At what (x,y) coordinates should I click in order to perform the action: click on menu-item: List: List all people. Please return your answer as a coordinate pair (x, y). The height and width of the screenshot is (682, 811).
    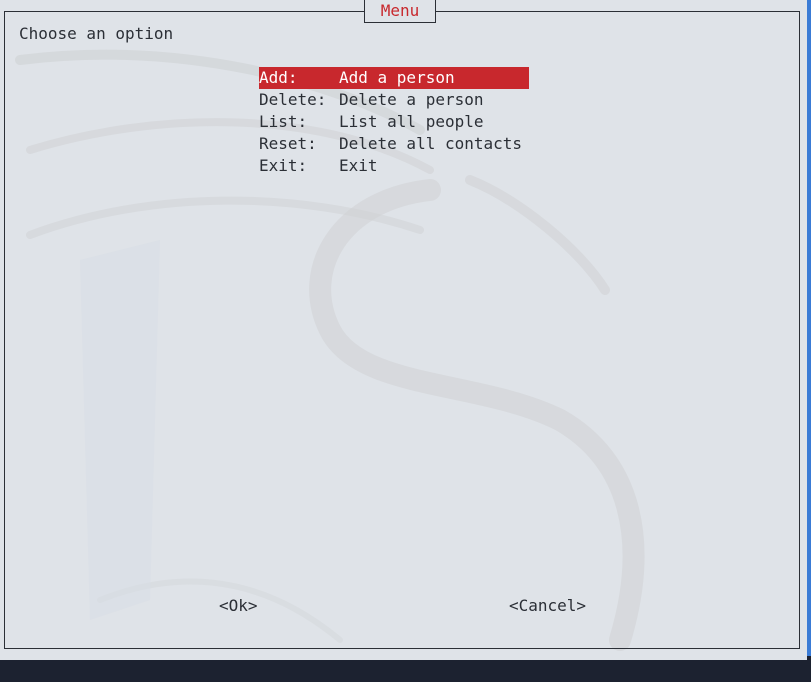
    Looking at the image, I should click on (394, 122).